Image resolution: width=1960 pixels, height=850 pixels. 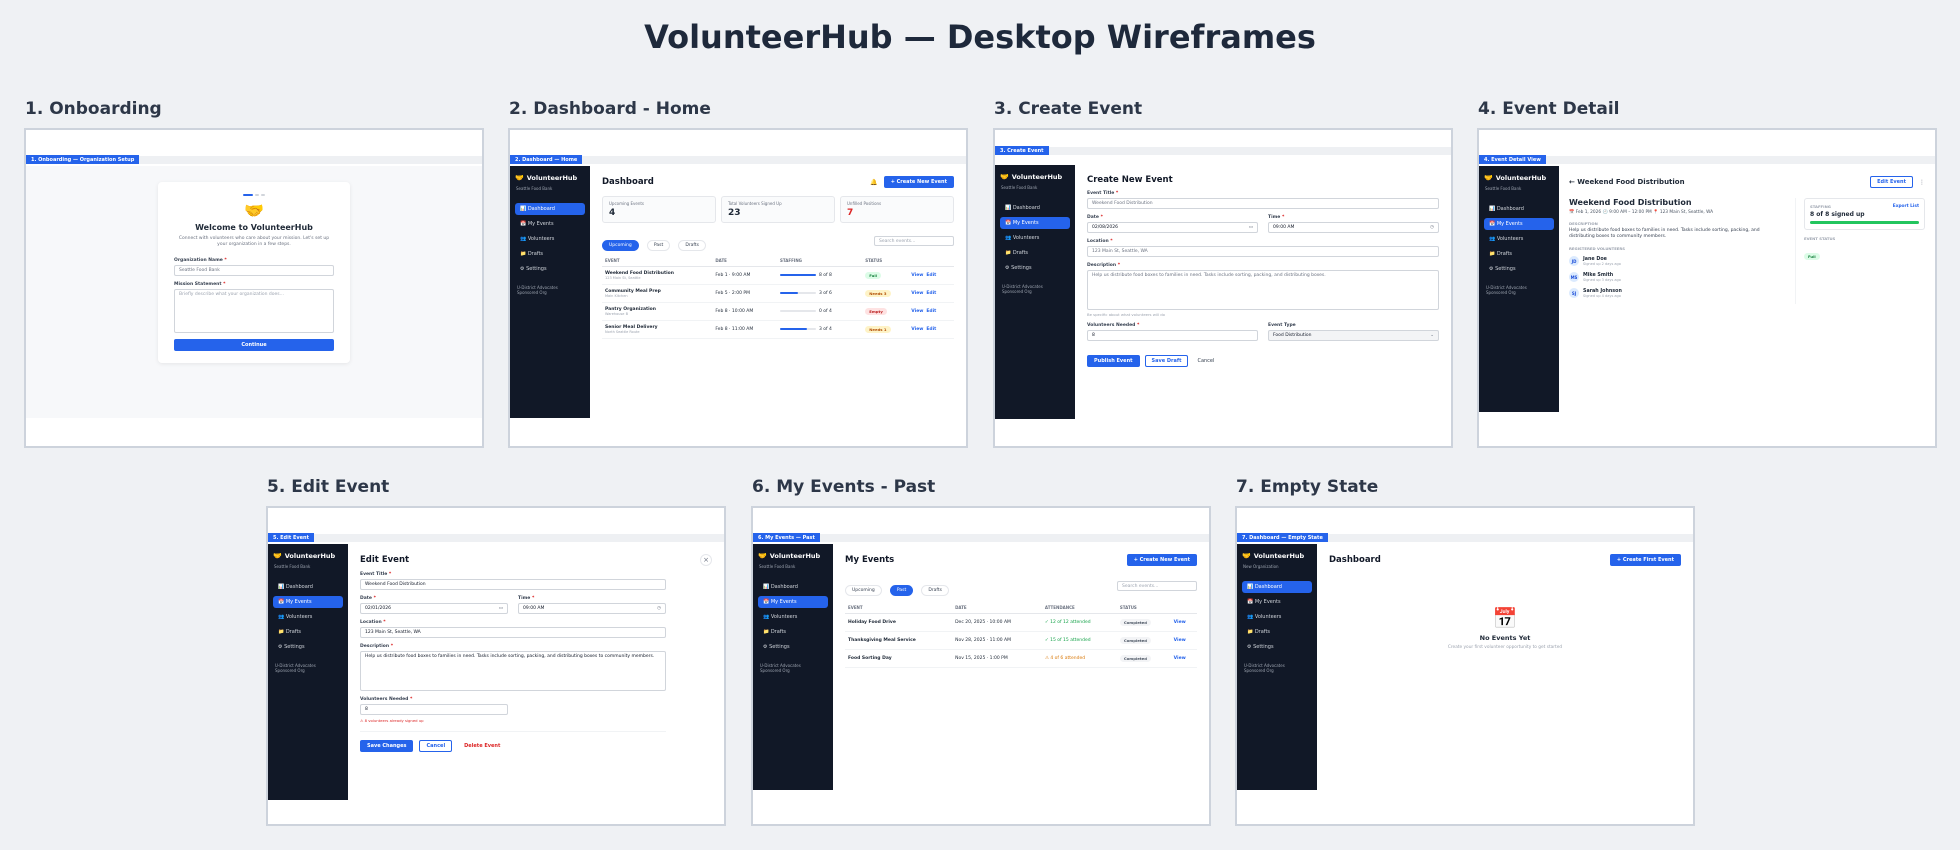 What do you see at coordinates (1583, 223) in the screenshot?
I see `description-label: DESCRIPTION` at bounding box center [1583, 223].